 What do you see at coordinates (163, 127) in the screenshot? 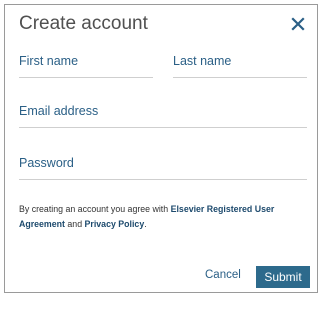
I see `email-underline` at bounding box center [163, 127].